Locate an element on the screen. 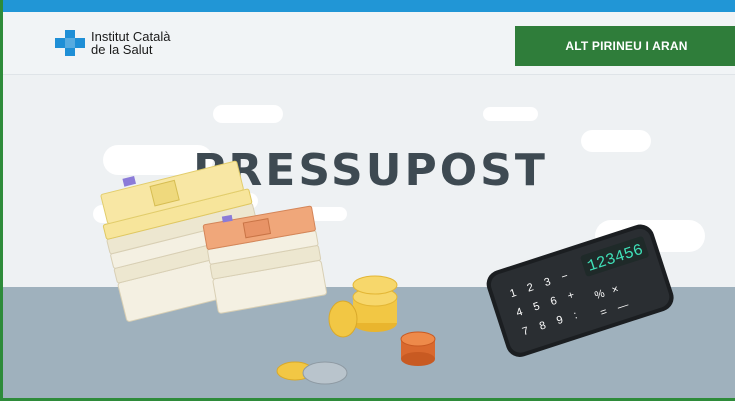 The height and width of the screenshot is (401, 735). coin-icon is located at coordinates (325, 373).